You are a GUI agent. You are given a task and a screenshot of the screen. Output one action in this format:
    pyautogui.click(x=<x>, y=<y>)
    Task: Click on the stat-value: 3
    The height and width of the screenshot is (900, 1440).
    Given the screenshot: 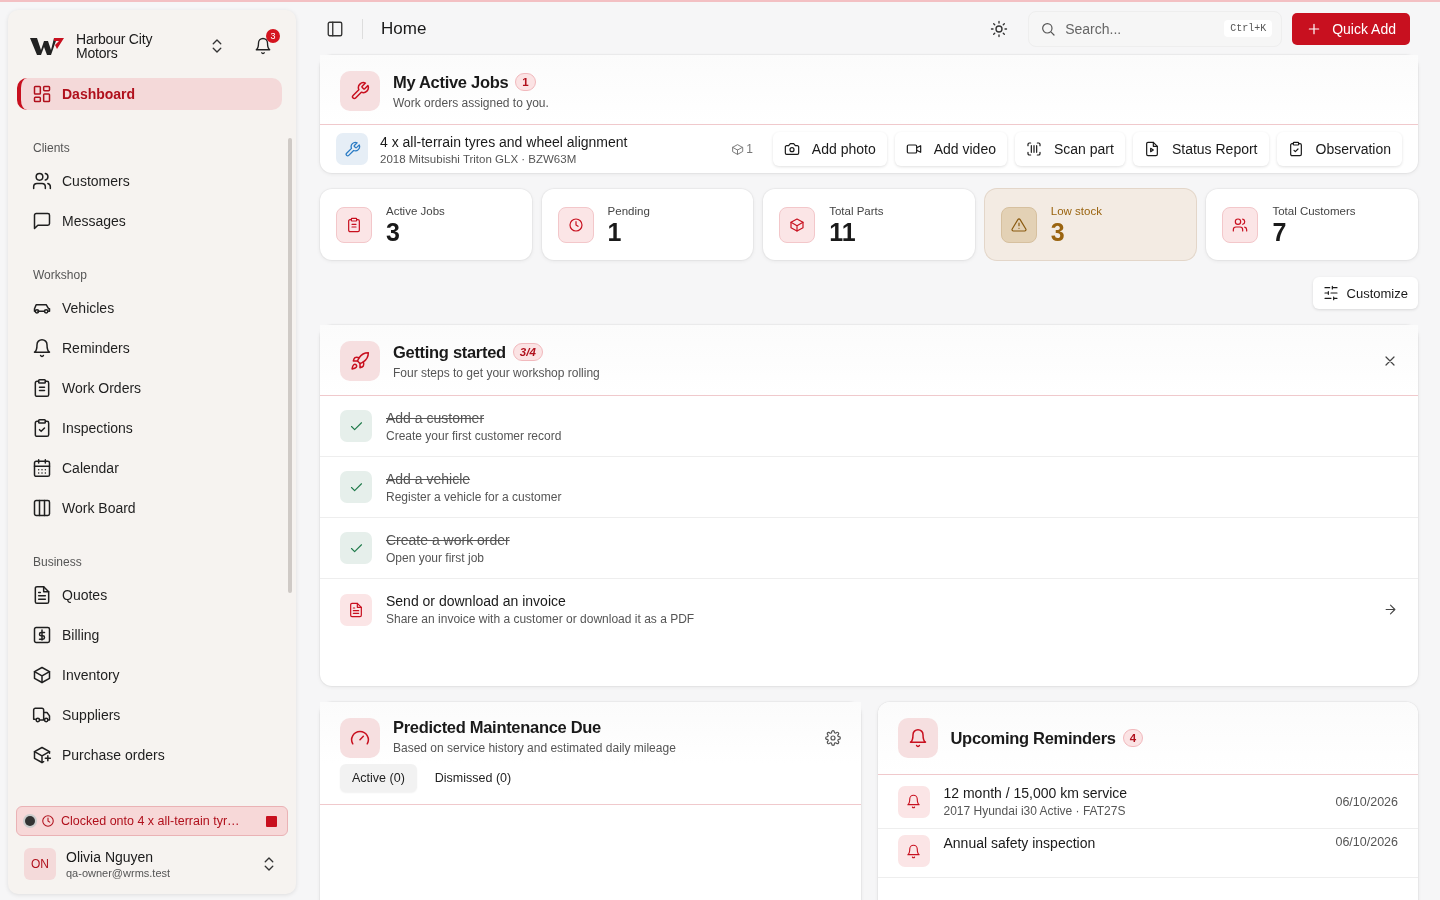 What is the action you would take?
    pyautogui.click(x=1058, y=231)
    